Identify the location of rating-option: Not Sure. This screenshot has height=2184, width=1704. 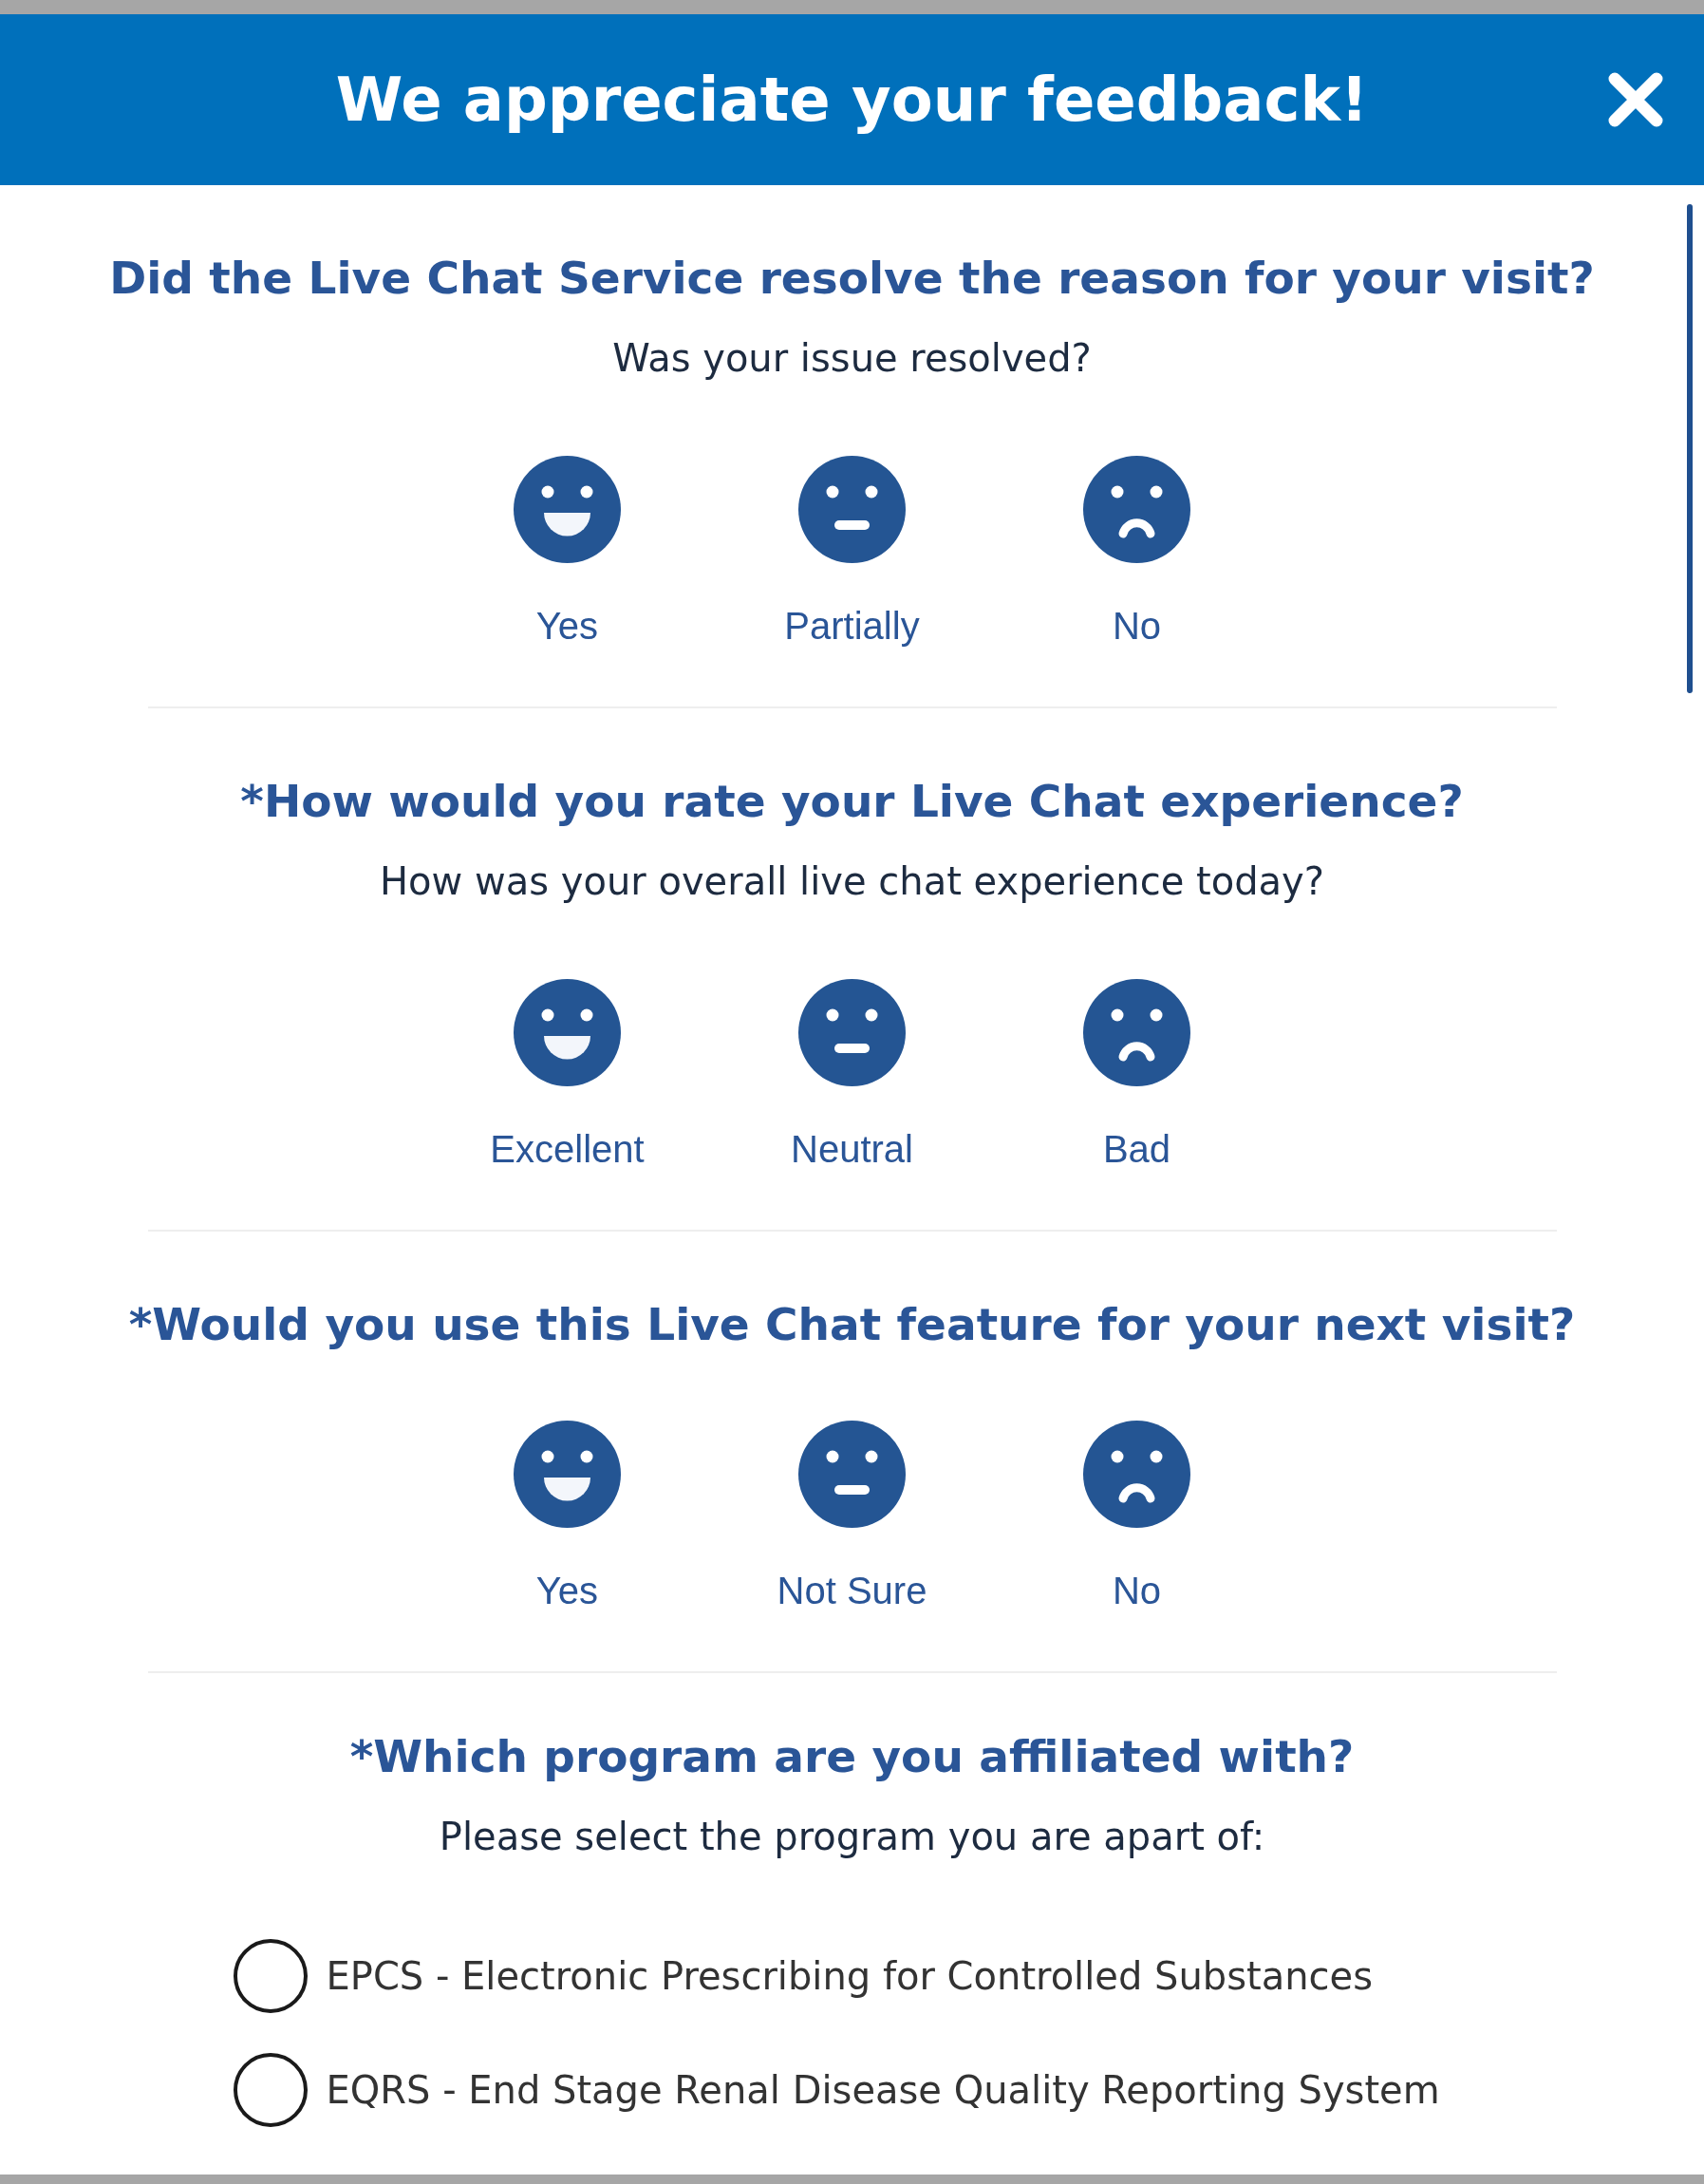
(852, 1516).